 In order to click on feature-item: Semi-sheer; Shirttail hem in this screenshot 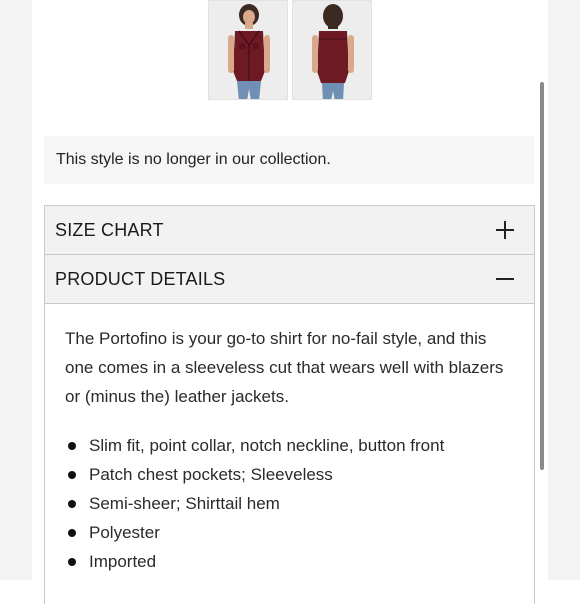, I will do `click(289, 503)`.